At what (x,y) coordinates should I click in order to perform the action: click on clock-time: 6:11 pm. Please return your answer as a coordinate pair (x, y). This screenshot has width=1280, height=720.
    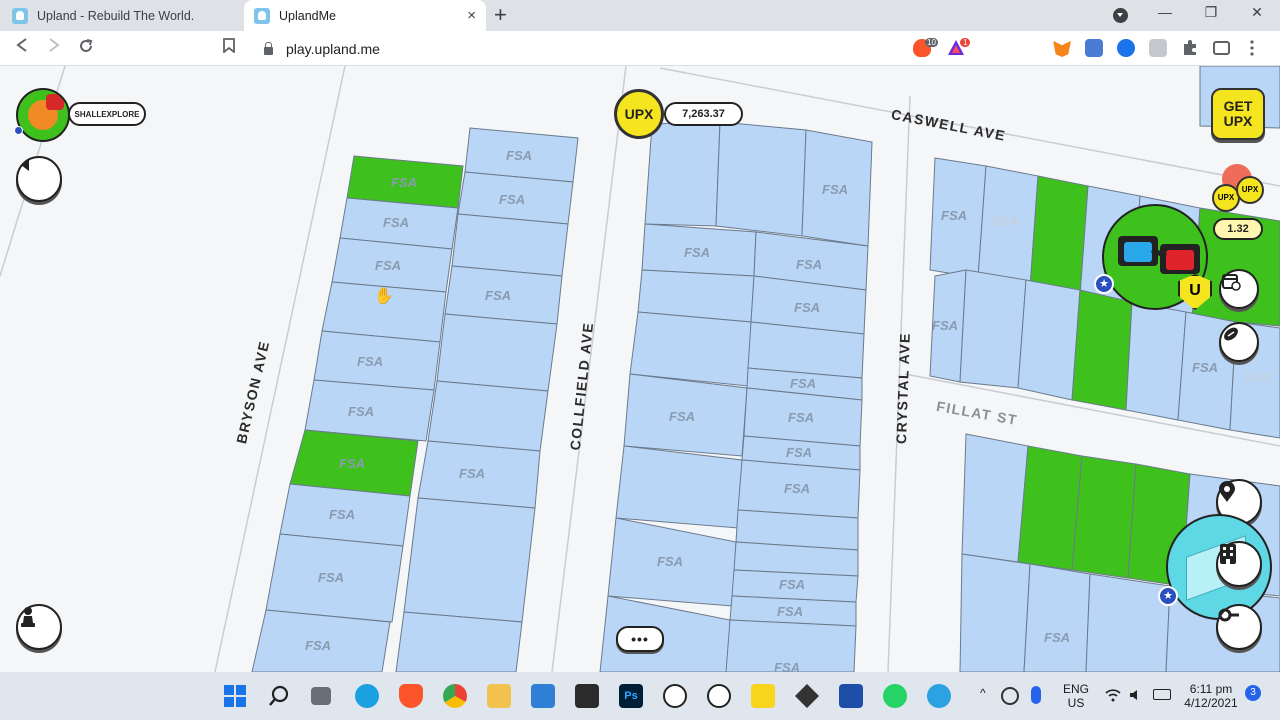
    Looking at the image, I should click on (1211, 689).